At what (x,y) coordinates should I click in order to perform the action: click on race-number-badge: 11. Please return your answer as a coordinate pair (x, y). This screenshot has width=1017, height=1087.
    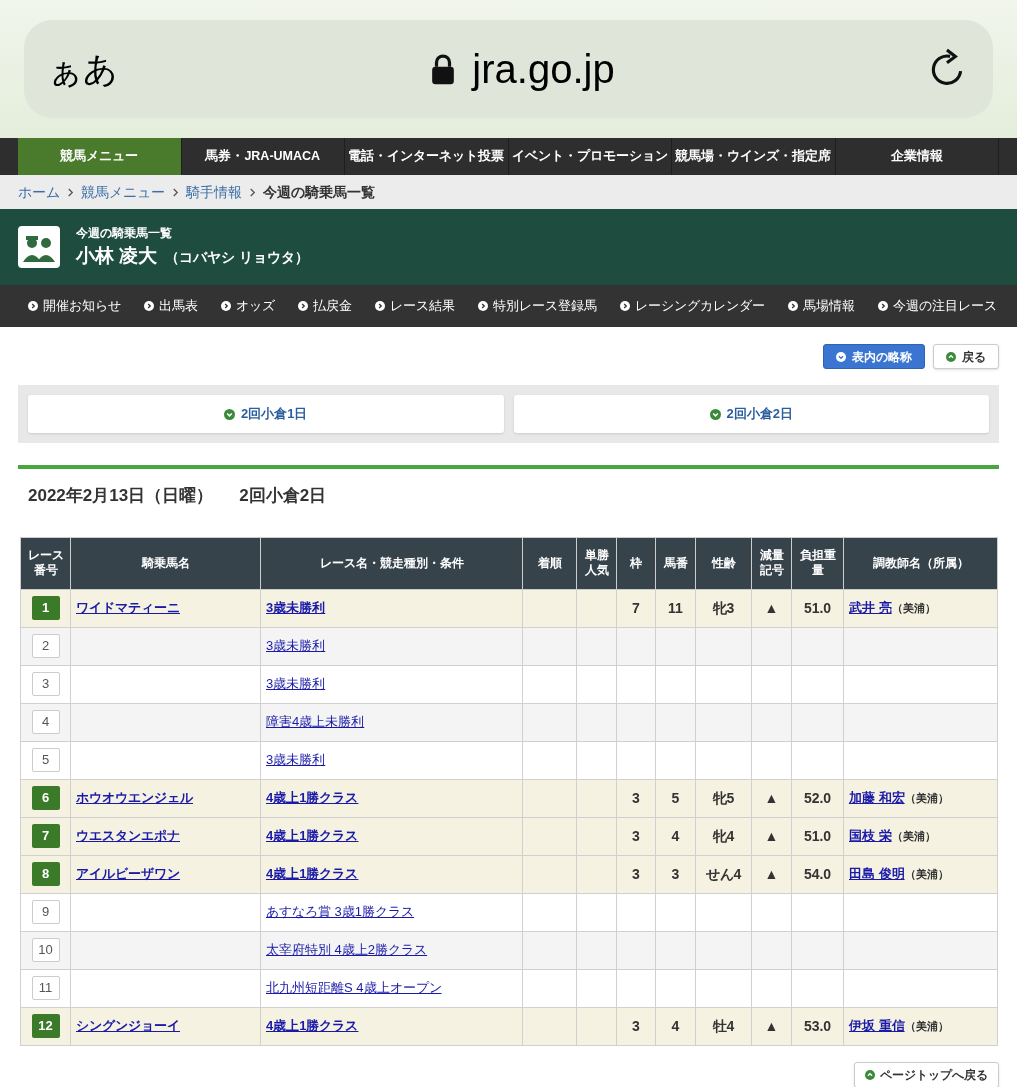
    Looking at the image, I should click on (45, 988).